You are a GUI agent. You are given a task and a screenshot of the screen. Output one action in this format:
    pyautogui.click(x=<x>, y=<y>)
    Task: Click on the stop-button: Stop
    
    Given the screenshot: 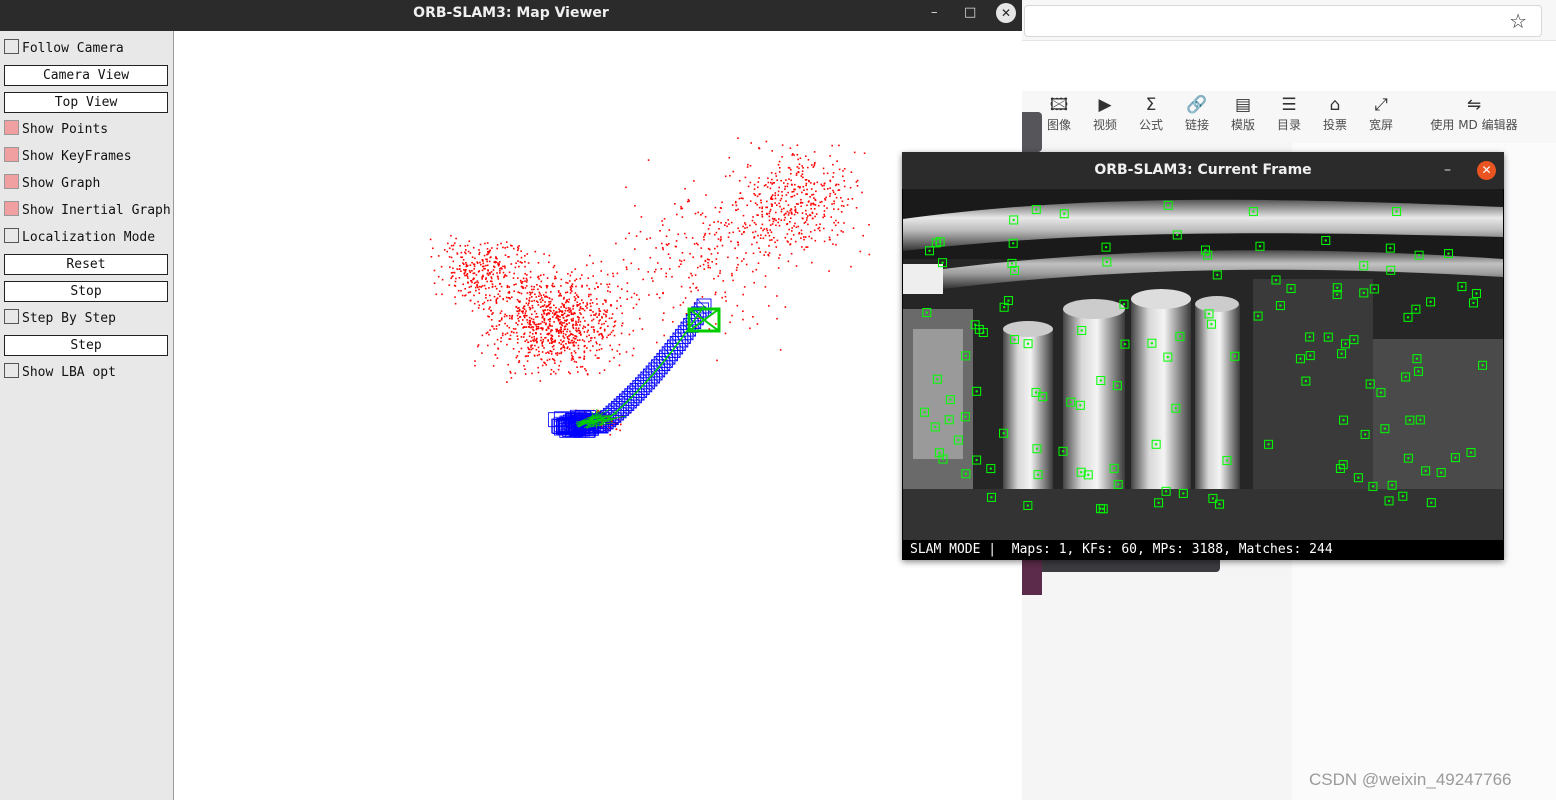 What is the action you would take?
    pyautogui.click(x=86, y=291)
    